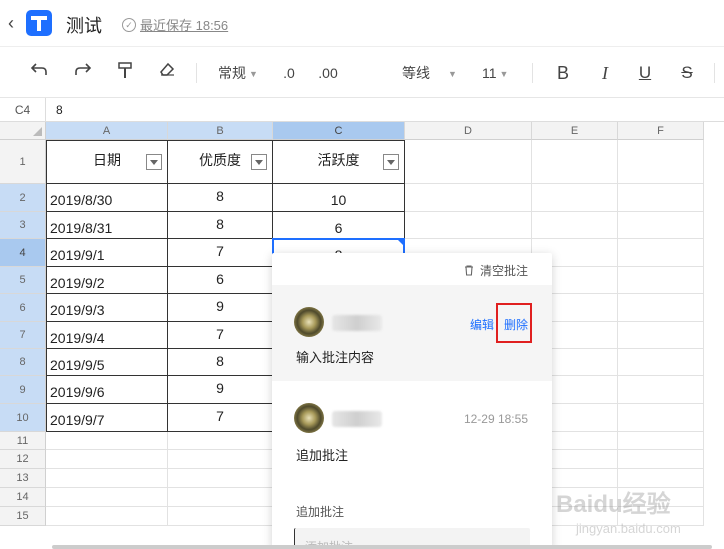 Image resolution: width=724 pixels, height=549 pixels. Describe the element at coordinates (468, 131) in the screenshot. I see `column-header-d: D` at that location.